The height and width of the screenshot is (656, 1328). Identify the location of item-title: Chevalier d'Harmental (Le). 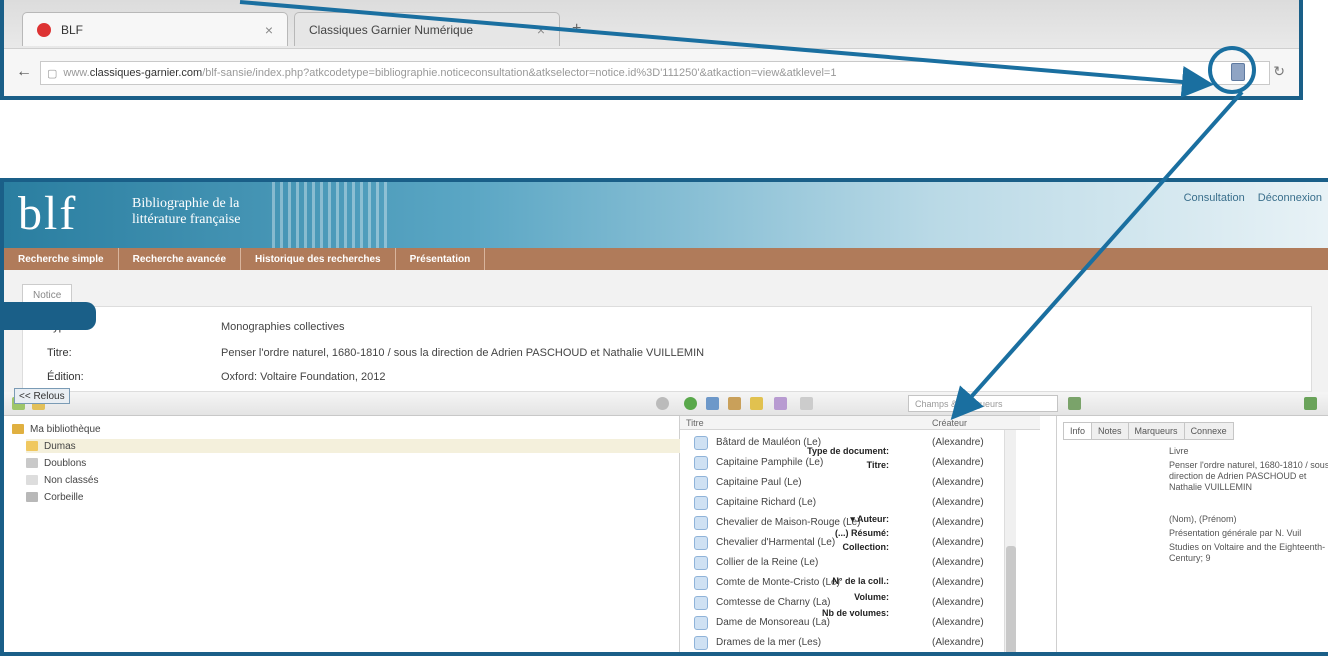
(776, 542).